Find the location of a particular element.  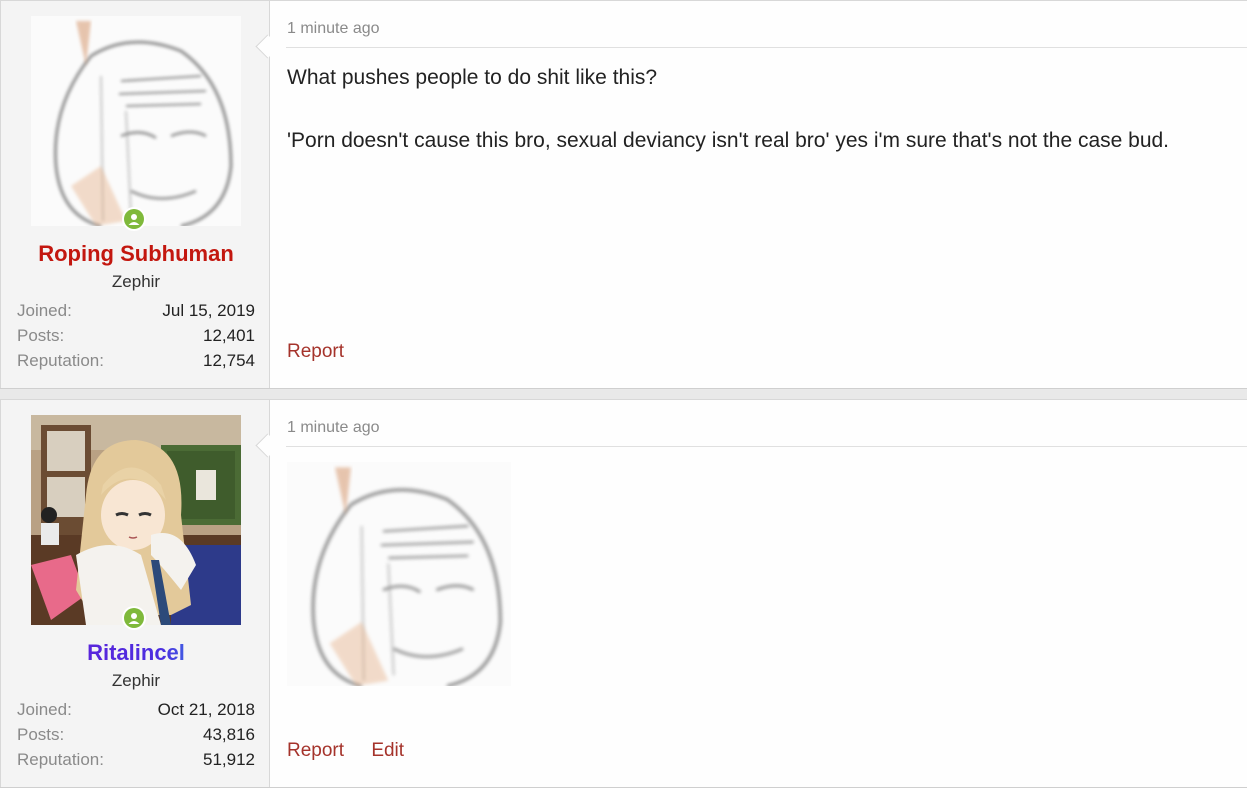

stat-posts: Posts: 12,401 is located at coordinates (136, 337).